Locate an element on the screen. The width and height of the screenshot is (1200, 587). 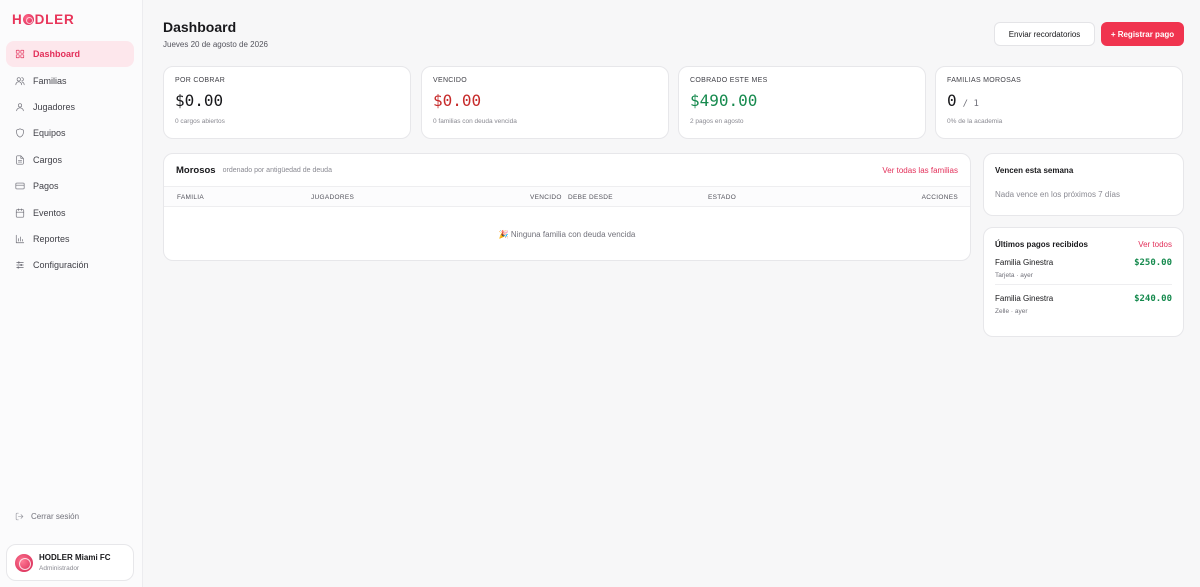
calendar-icon is located at coordinates (20, 213).